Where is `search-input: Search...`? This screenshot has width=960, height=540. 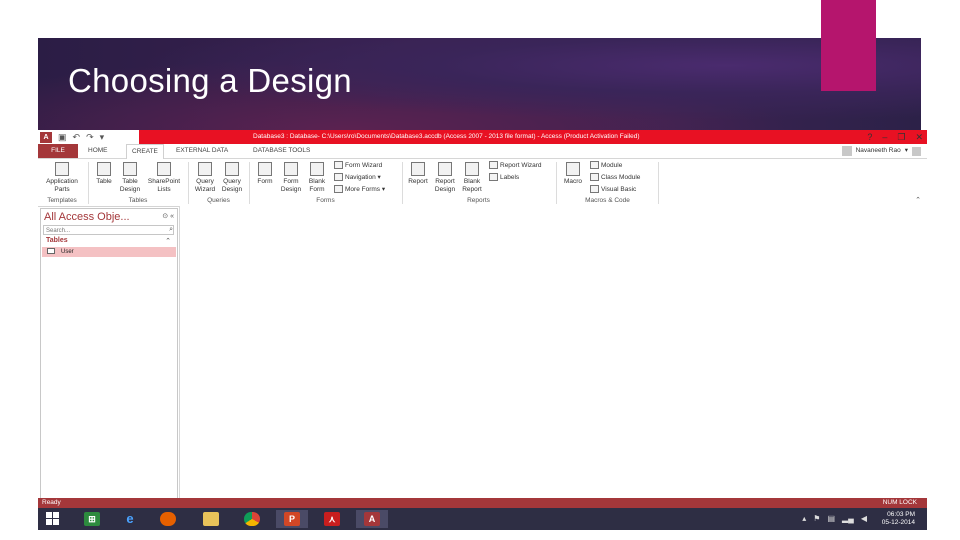 search-input: Search... is located at coordinates (108, 230).